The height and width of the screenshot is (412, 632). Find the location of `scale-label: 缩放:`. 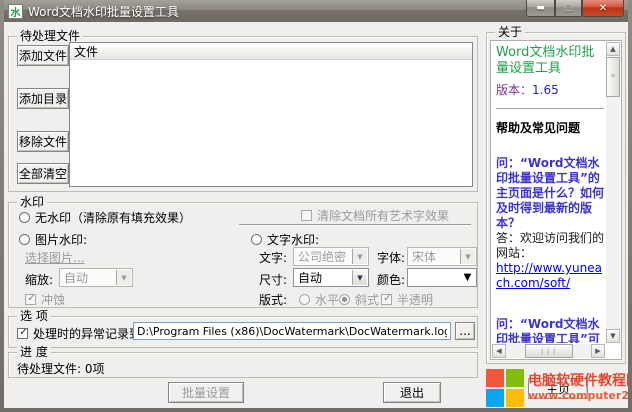

scale-label: 缩放: is located at coordinates (39, 280).